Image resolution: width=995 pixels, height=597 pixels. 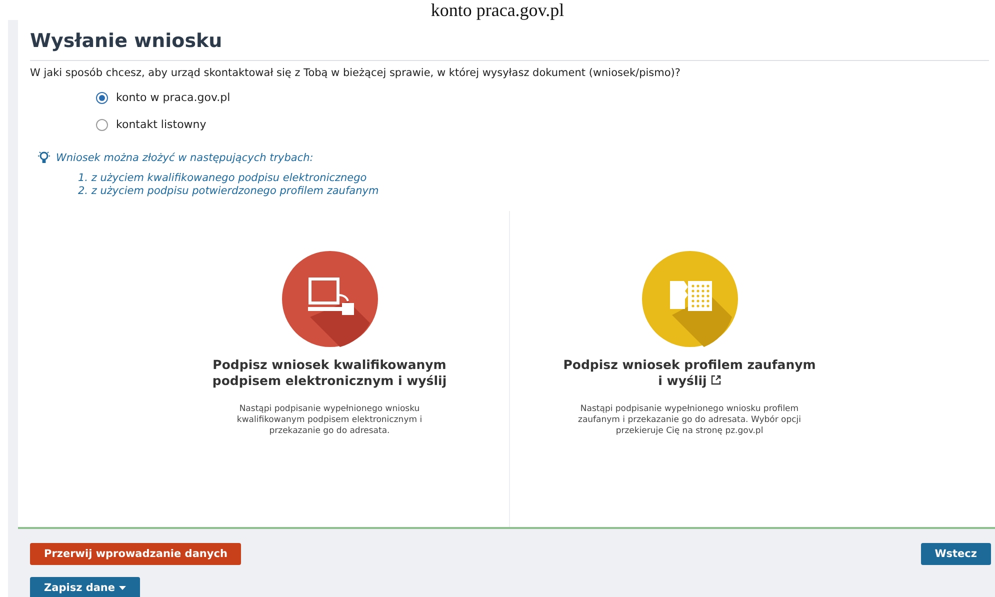 I want to click on contact-option: kontakt listowny, so click(x=151, y=124).